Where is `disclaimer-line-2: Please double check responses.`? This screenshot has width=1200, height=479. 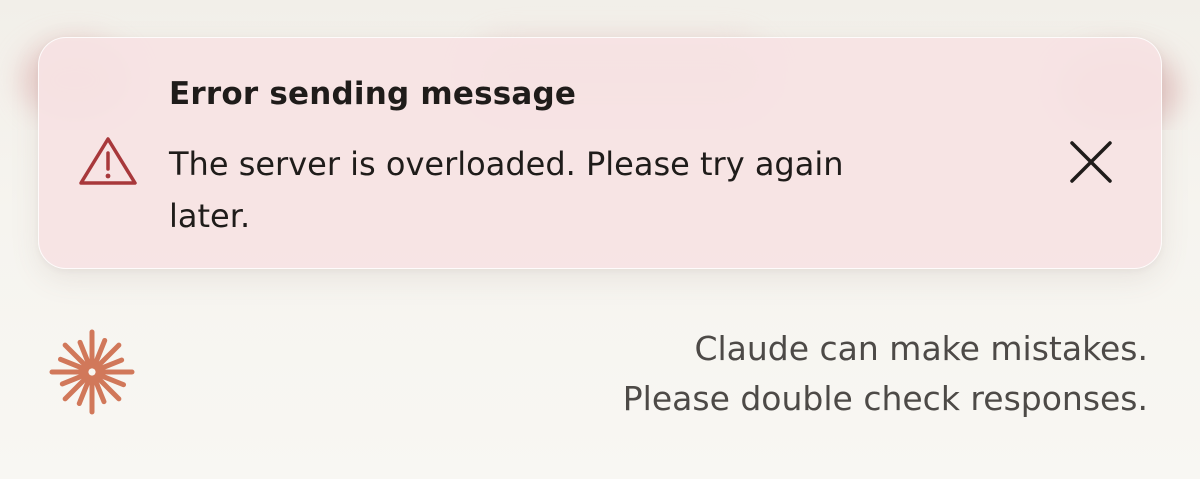 disclaimer-line-2: Please double check responses. is located at coordinates (885, 398).